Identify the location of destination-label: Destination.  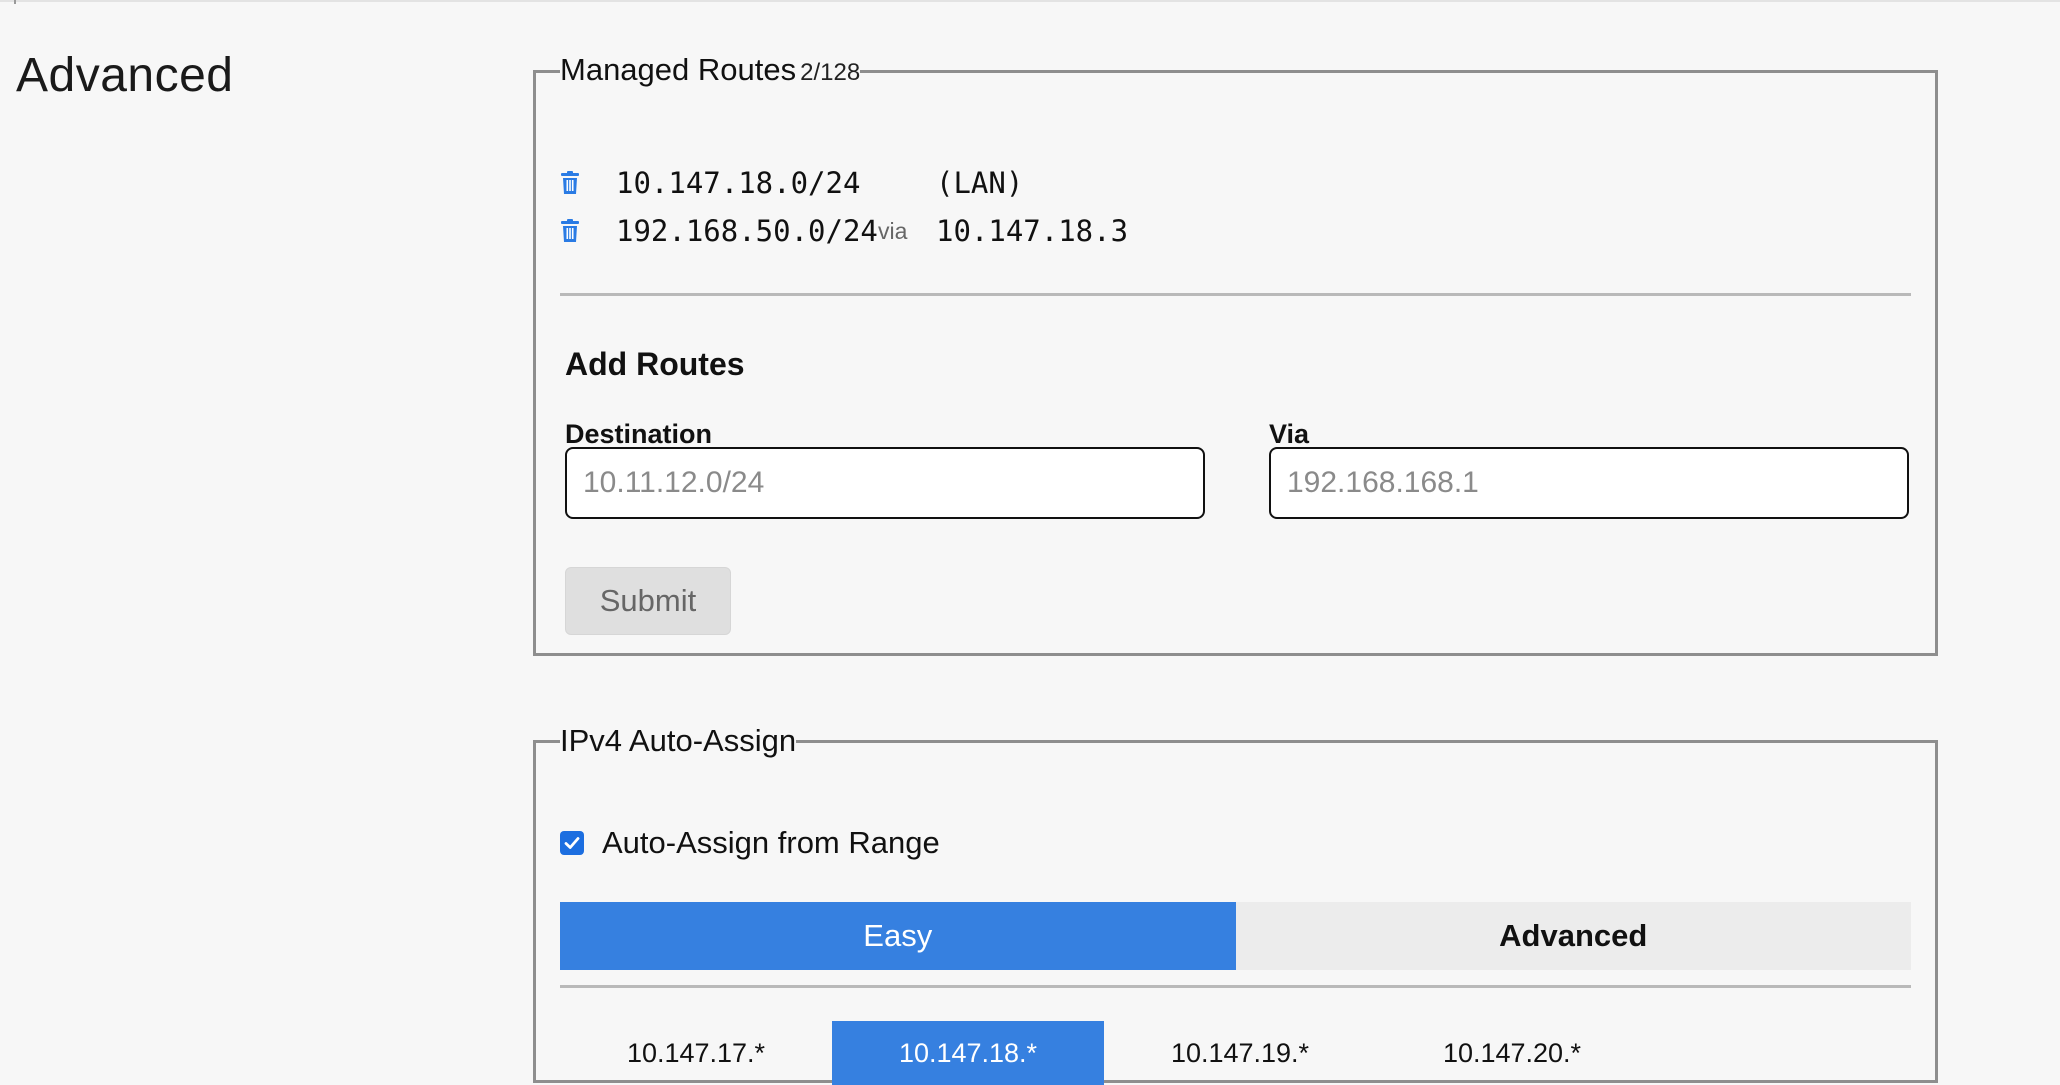
(639, 434).